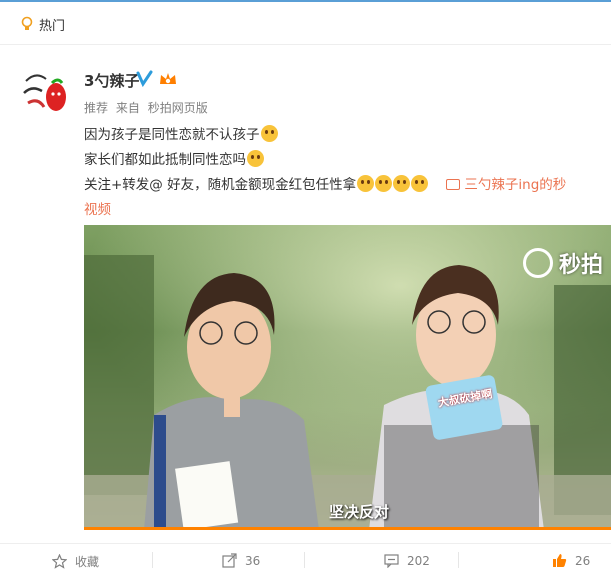 This screenshot has height=571, width=611. Describe the element at coordinates (241, 560) in the screenshot. I see `repost-button: 36` at that location.